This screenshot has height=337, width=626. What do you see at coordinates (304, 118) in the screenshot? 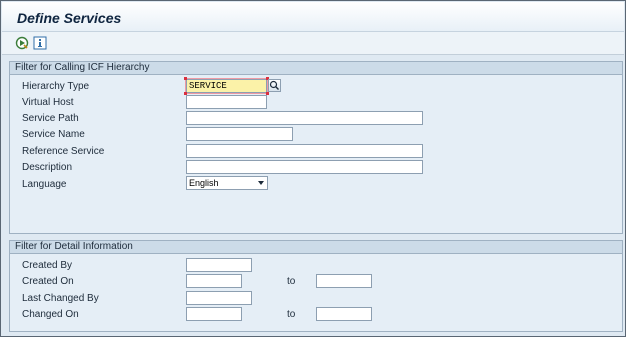
I see `service-path-field` at bounding box center [304, 118].